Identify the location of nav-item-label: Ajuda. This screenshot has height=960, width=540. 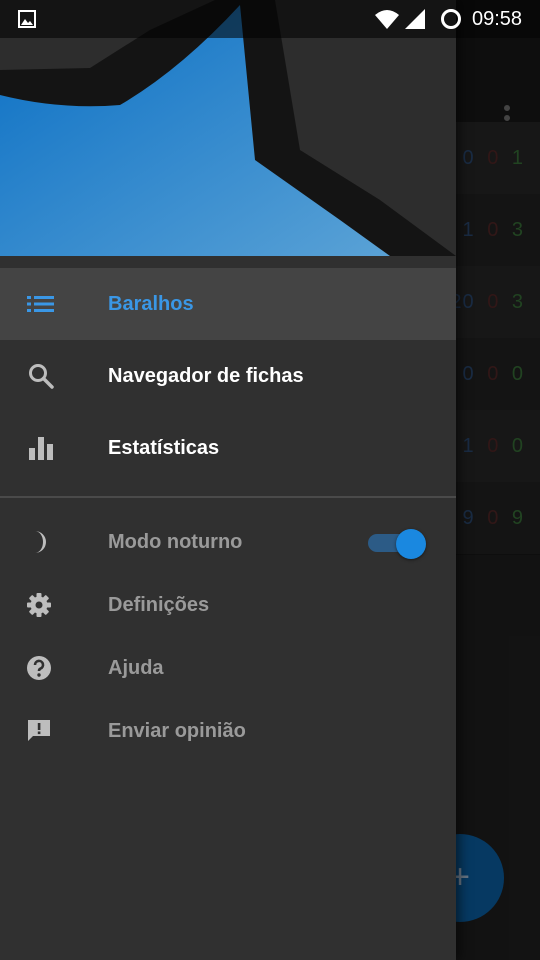
(136, 668).